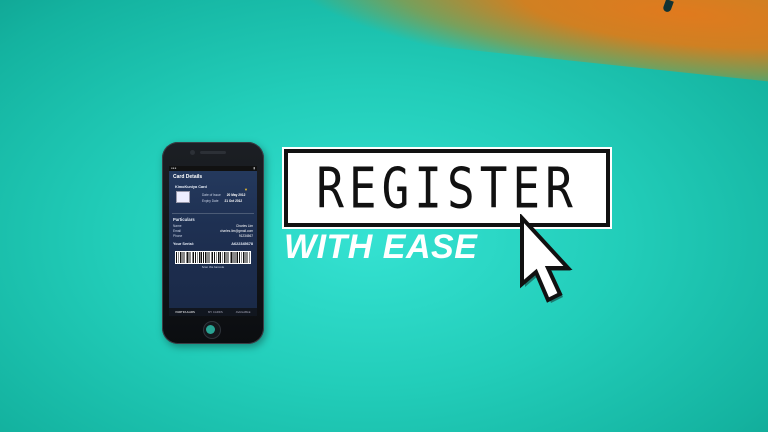 This screenshot has height=432, width=768. I want to click on tab-available: AVAILABLE, so click(243, 312).